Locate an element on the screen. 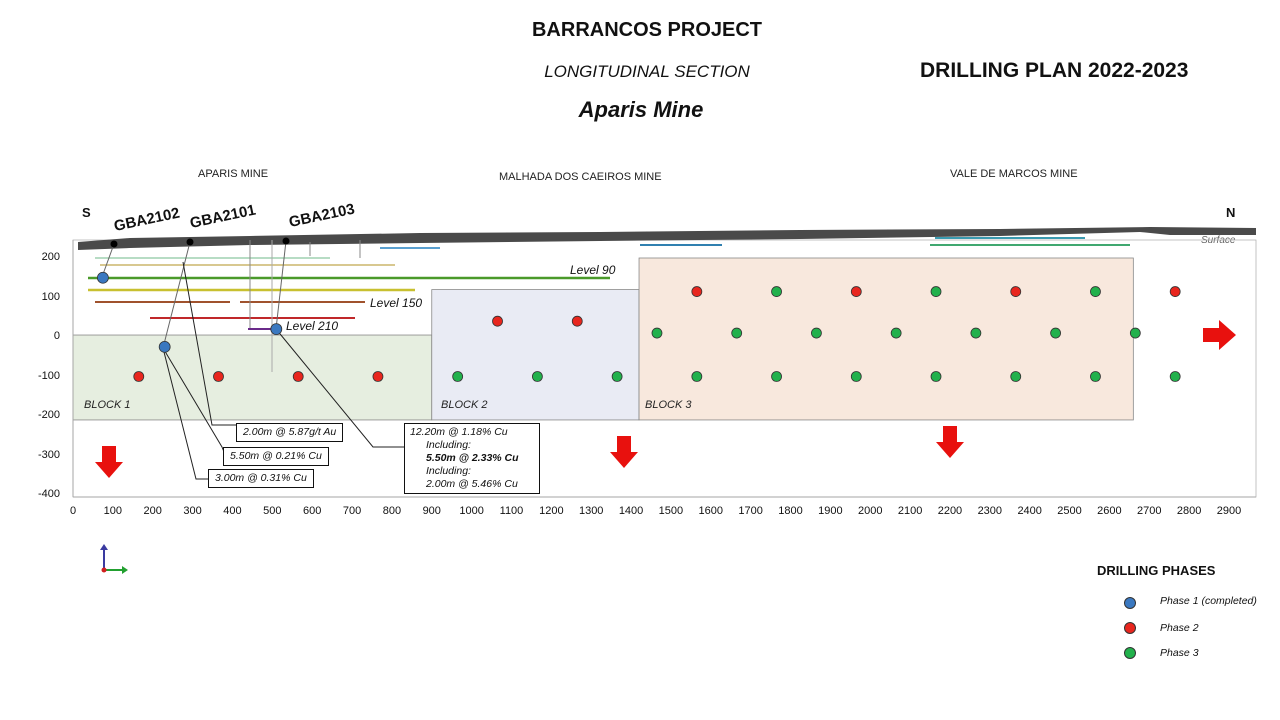 This screenshot has height=720, width=1280. x-tick-label: 300 is located at coordinates (192, 511).